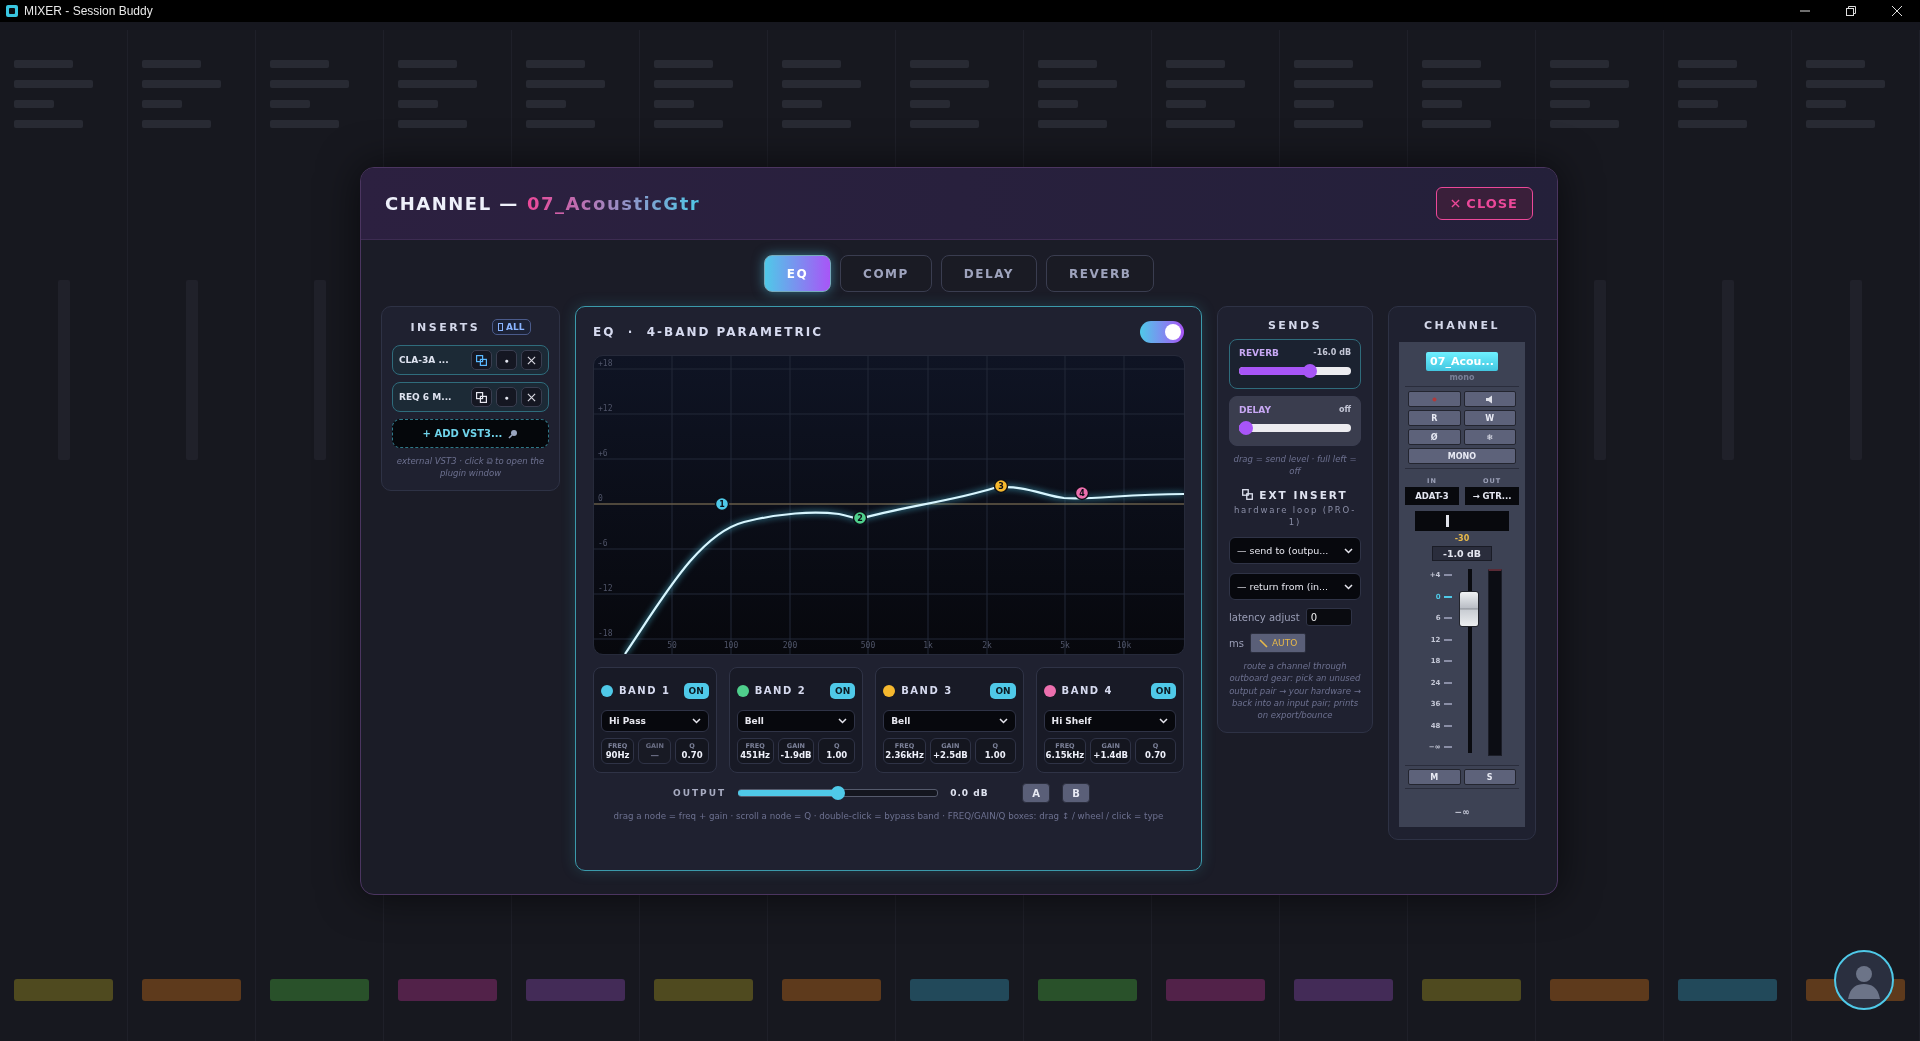 The width and height of the screenshot is (1920, 1041). I want to click on frequency-axis-label: 5k, so click(1065, 645).